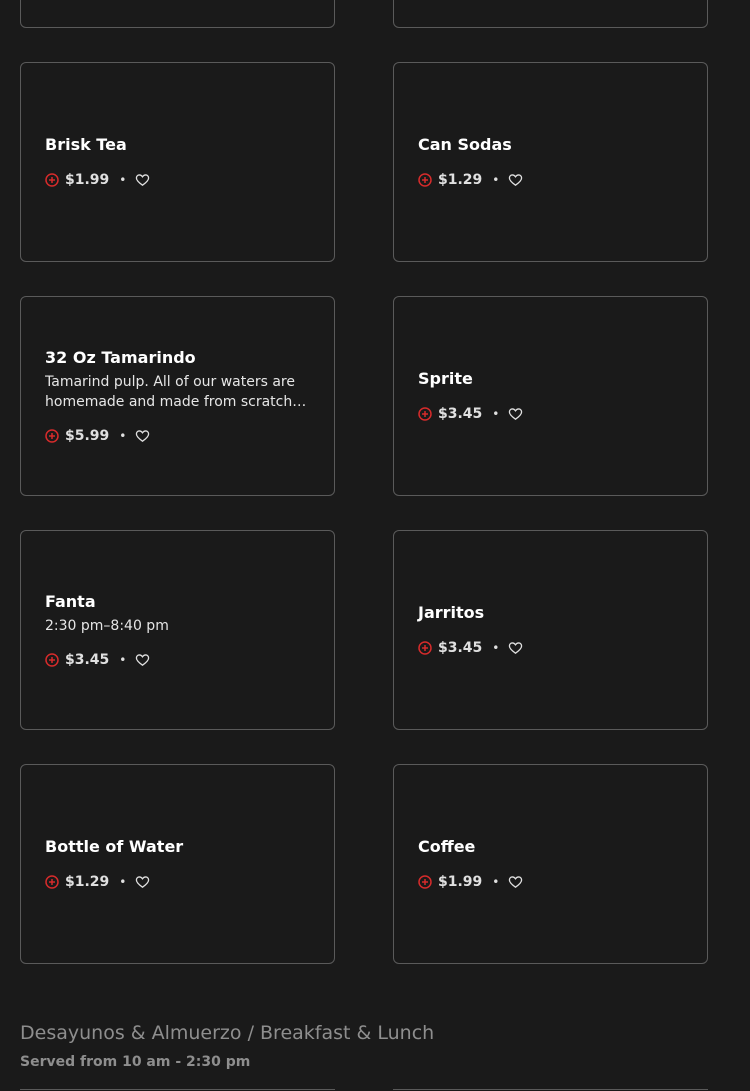 The image size is (750, 1091). What do you see at coordinates (177, 436) in the screenshot?
I see `item-meta: $5.99 •` at bounding box center [177, 436].